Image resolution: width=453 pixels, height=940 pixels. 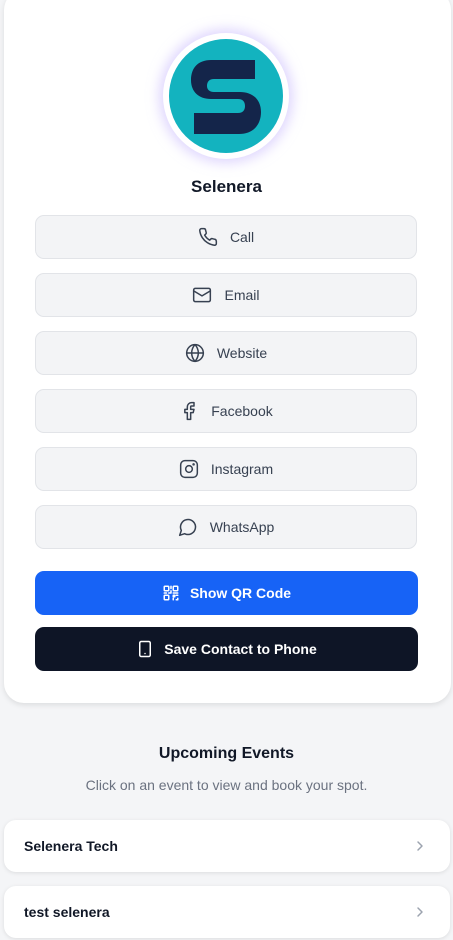 I want to click on mail-icon, so click(x=202, y=295).